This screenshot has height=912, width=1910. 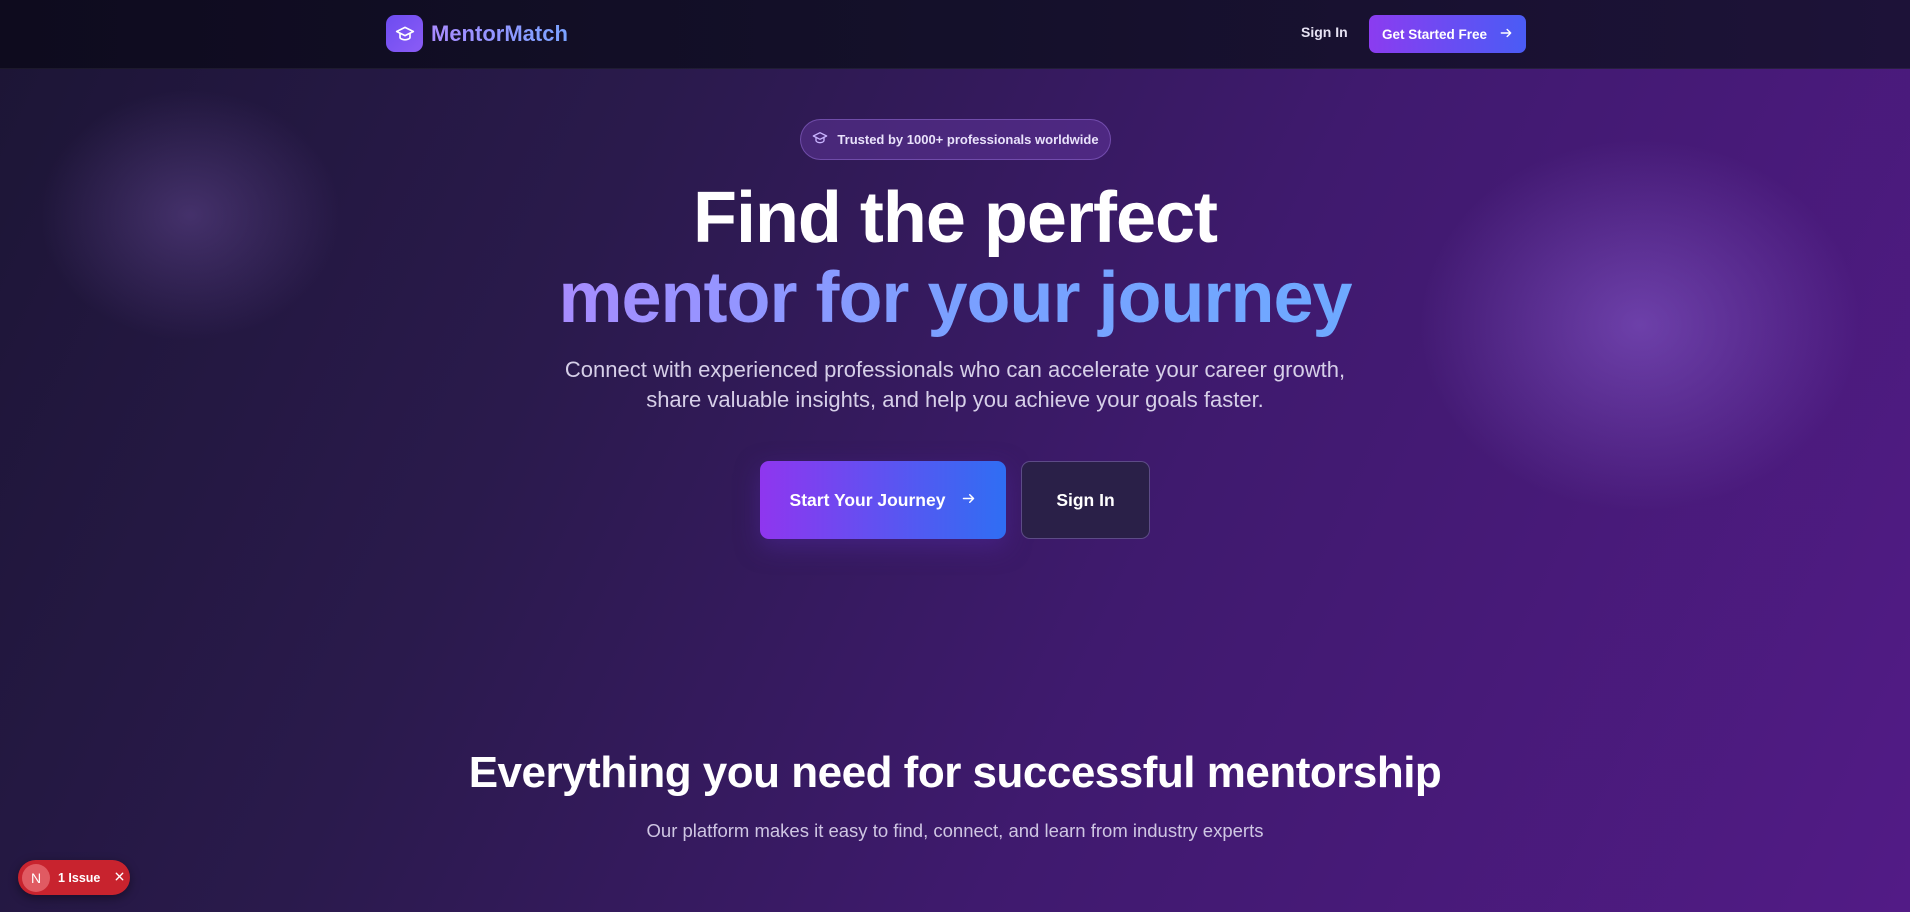 I want to click on hero-headline-line2: mentor for your journey, so click(x=955, y=298).